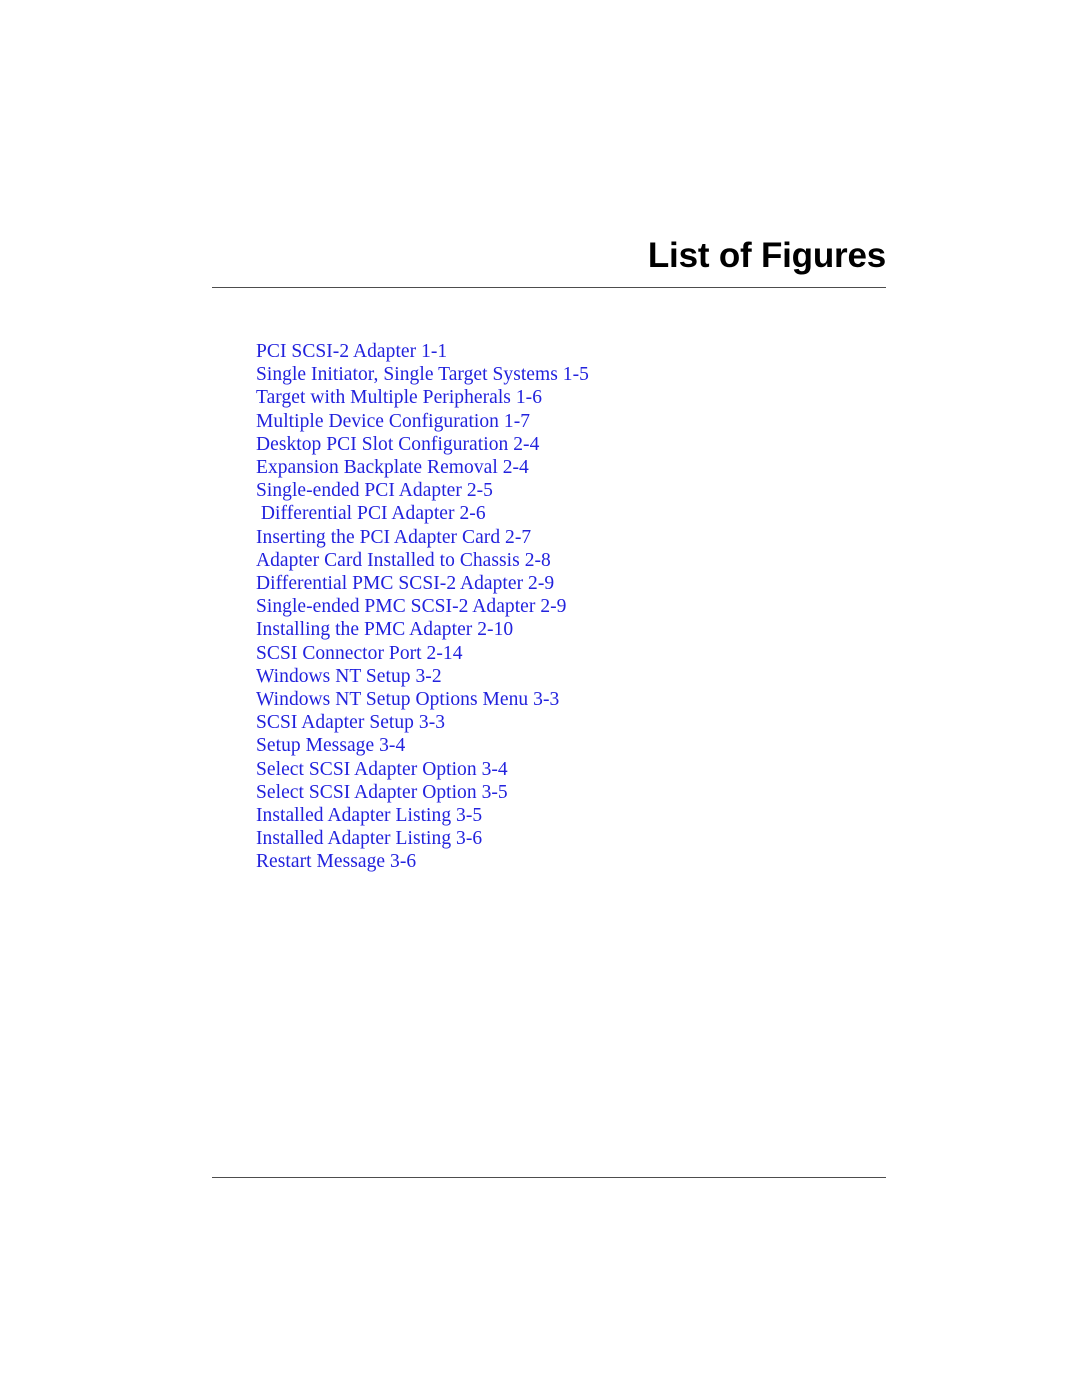 Image resolution: width=1080 pixels, height=1397 pixels. Describe the element at coordinates (606, 467) in the screenshot. I see `figure-list-item: Expansion Backplate Removal 2-4` at that location.